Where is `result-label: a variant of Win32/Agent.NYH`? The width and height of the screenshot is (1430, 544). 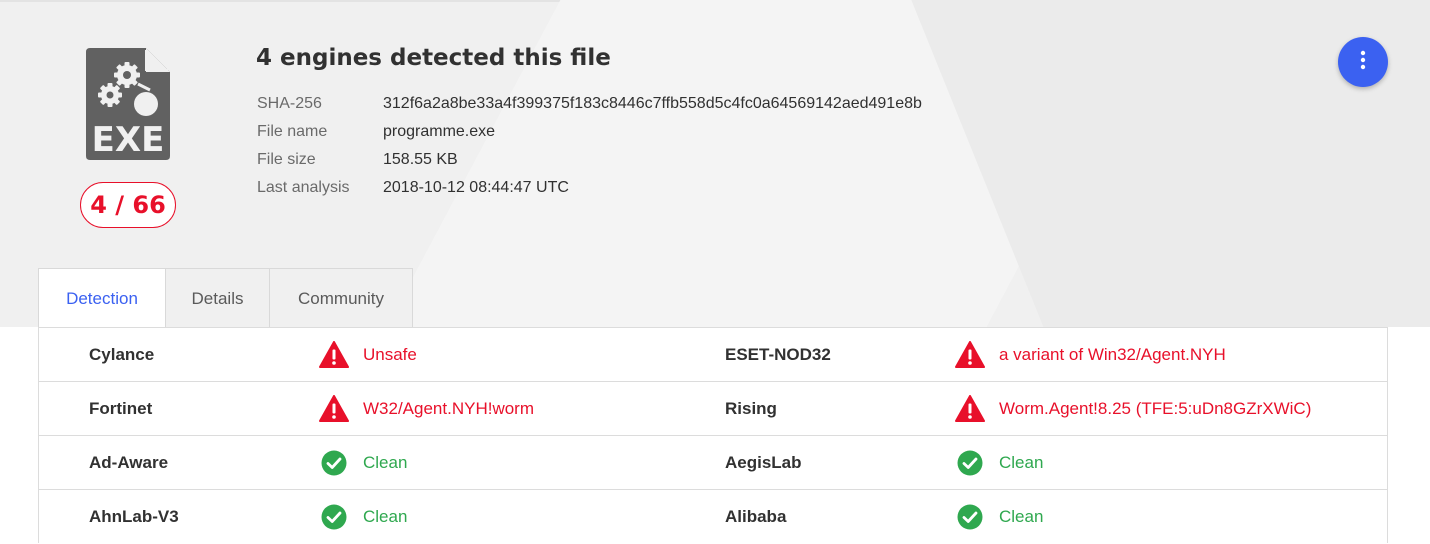 result-label: a variant of Win32/Agent.NYH is located at coordinates (1112, 354).